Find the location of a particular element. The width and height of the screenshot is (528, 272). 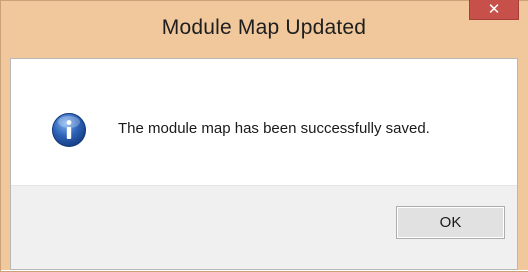

close-icon: ✕ is located at coordinates (494, 9).